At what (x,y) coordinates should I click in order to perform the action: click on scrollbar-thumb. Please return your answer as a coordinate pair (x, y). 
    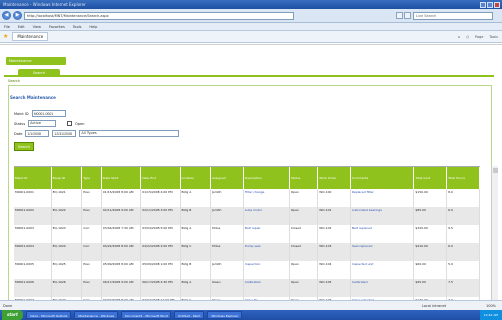
    Looking at the image, I should click on (495, 170).